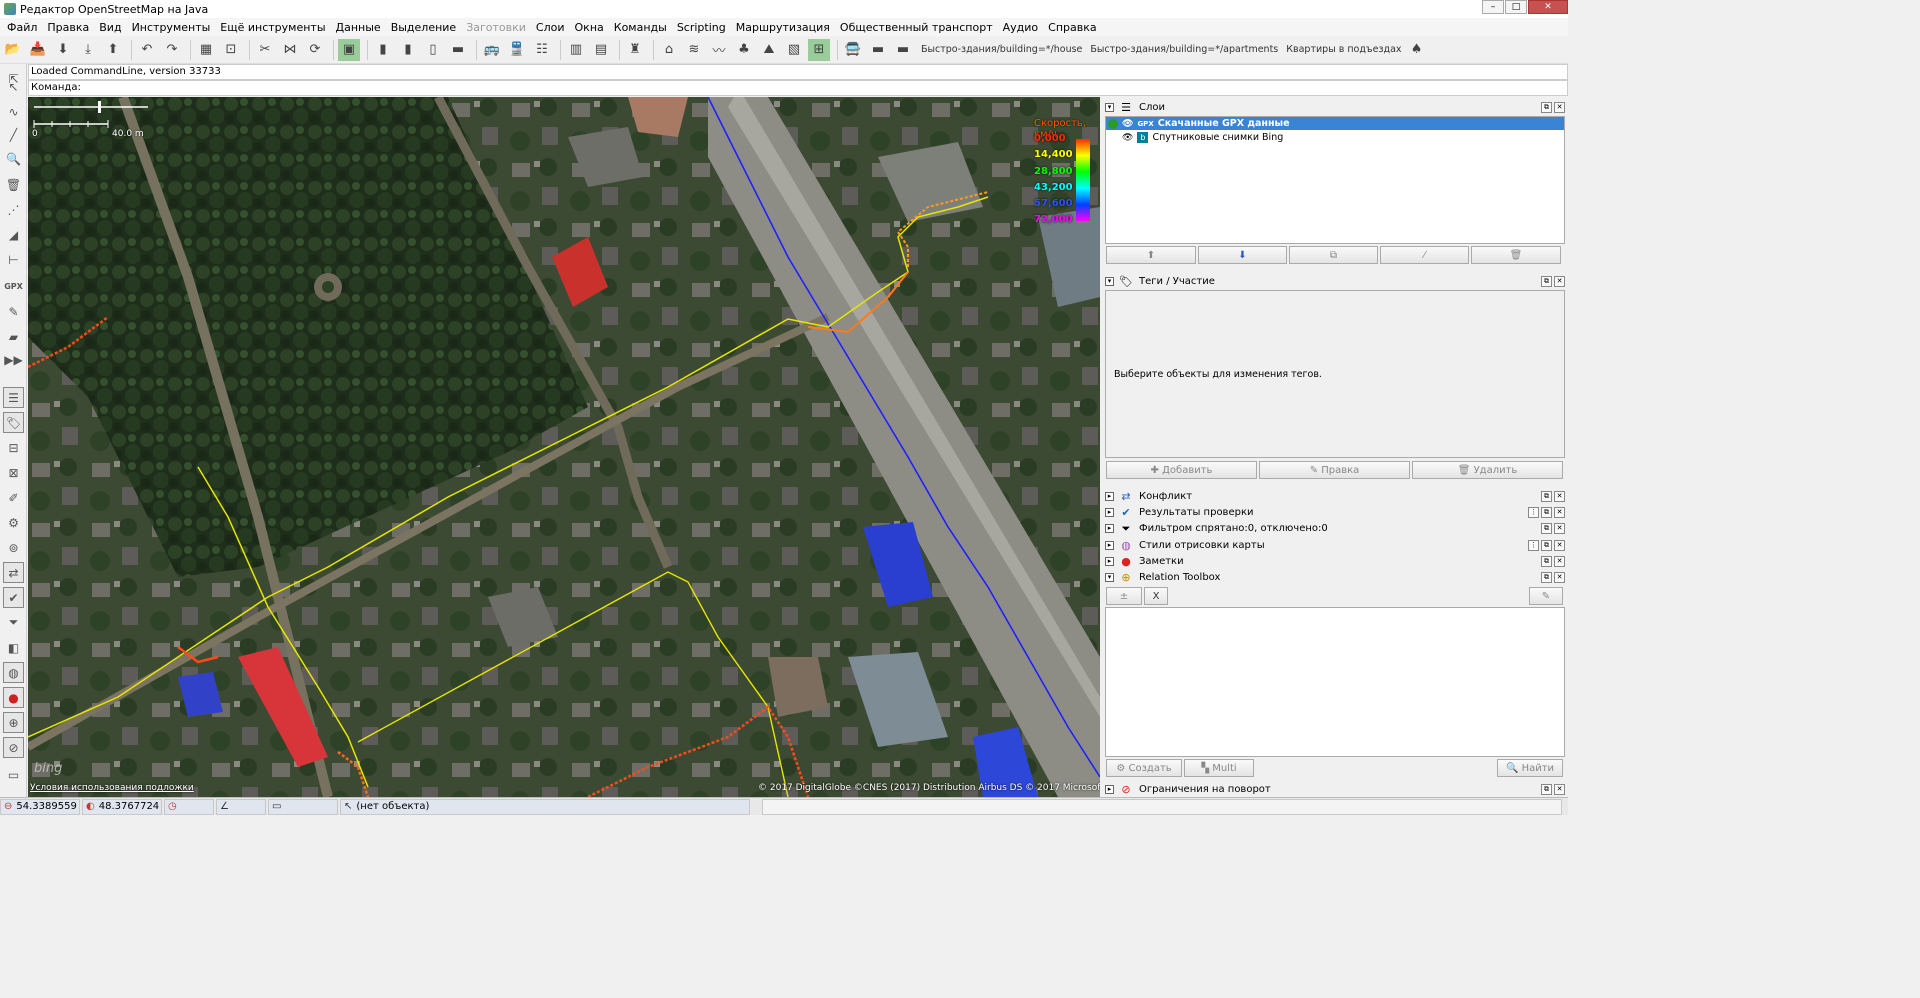 Image resolution: width=1920 pixels, height=998 pixels. Describe the element at coordinates (13, 259) in the screenshot. I see `extrude-icon: ⊢` at that location.